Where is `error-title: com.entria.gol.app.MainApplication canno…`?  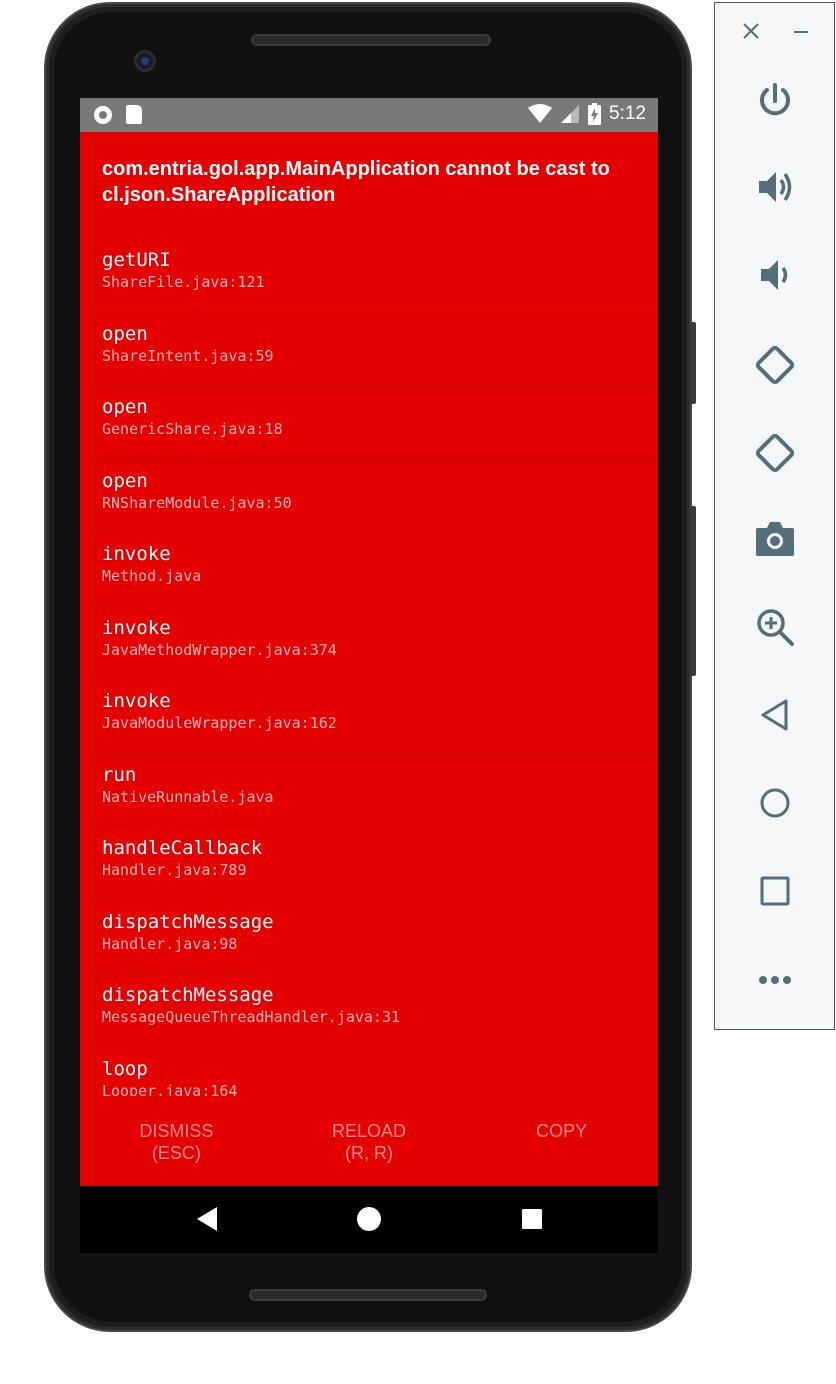
error-title: com.entria.gol.app.MainApplication canno… is located at coordinates (356, 182).